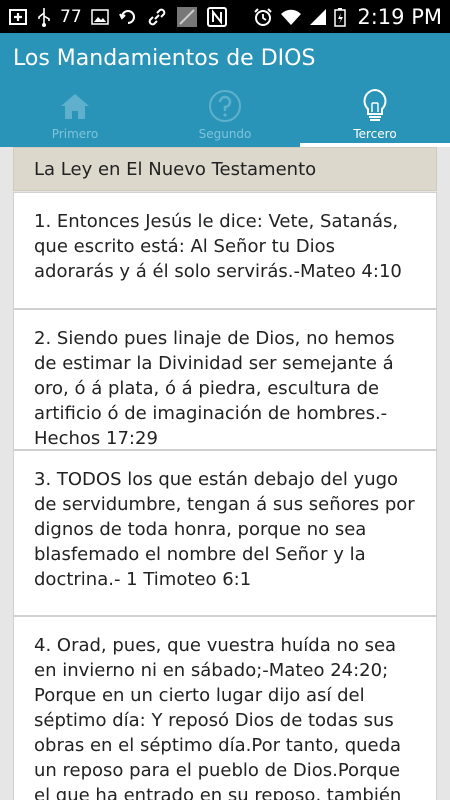  I want to click on refresh-icon, so click(128, 17).